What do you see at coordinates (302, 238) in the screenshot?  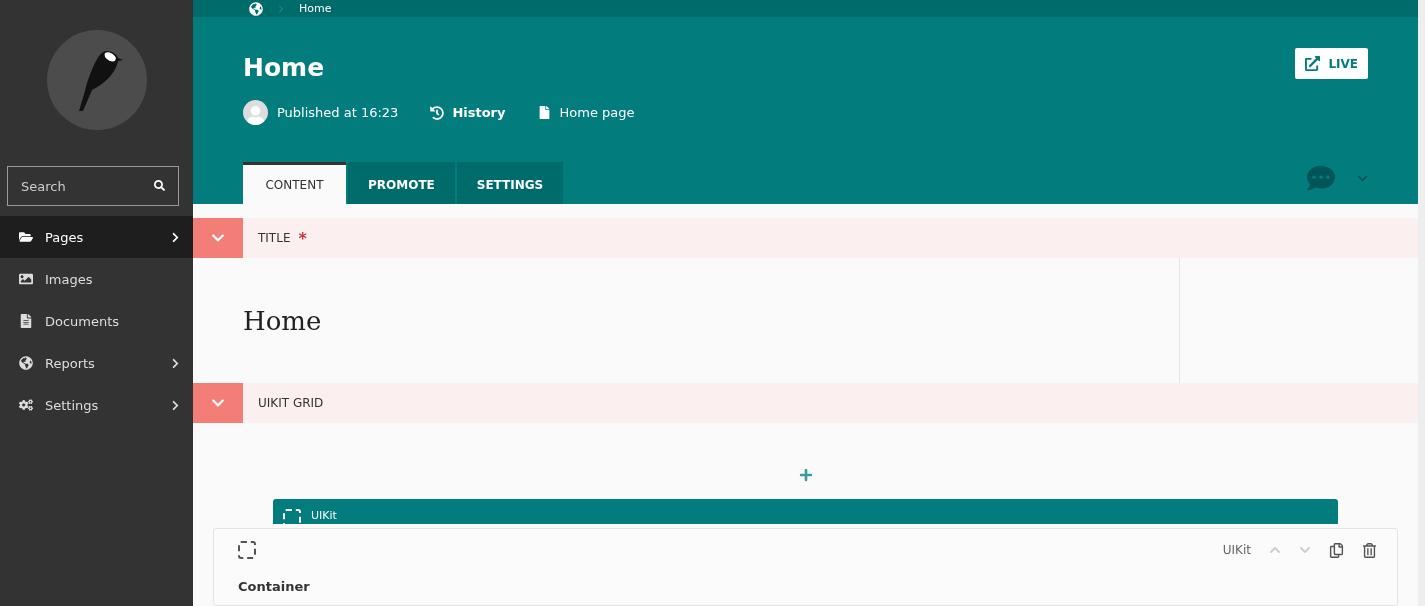 I see `required-mark: *` at bounding box center [302, 238].